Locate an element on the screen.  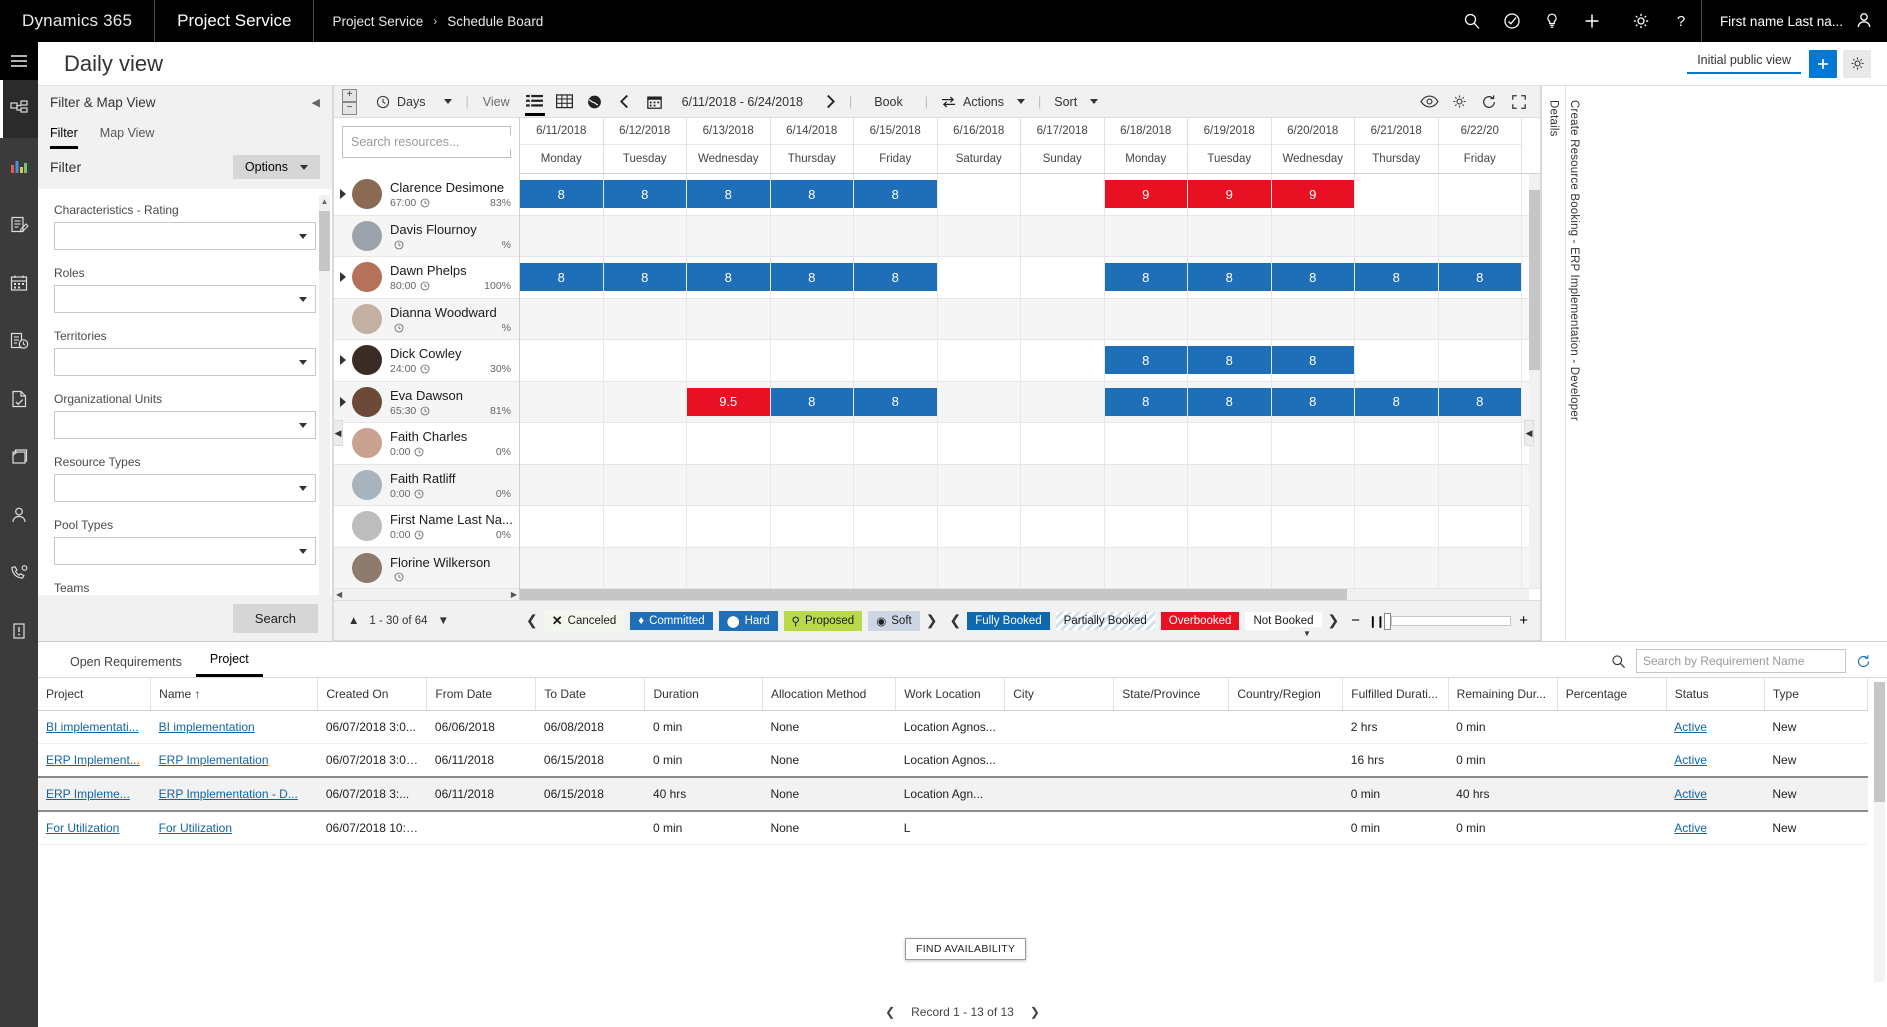
rail-item-approvals is located at coordinates (19, 399).